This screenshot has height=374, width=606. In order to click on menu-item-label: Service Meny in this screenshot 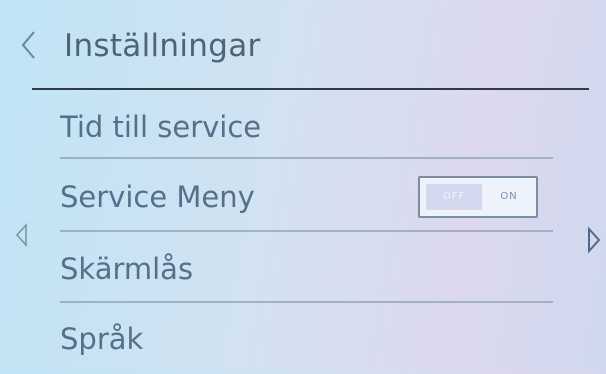, I will do `click(157, 197)`.